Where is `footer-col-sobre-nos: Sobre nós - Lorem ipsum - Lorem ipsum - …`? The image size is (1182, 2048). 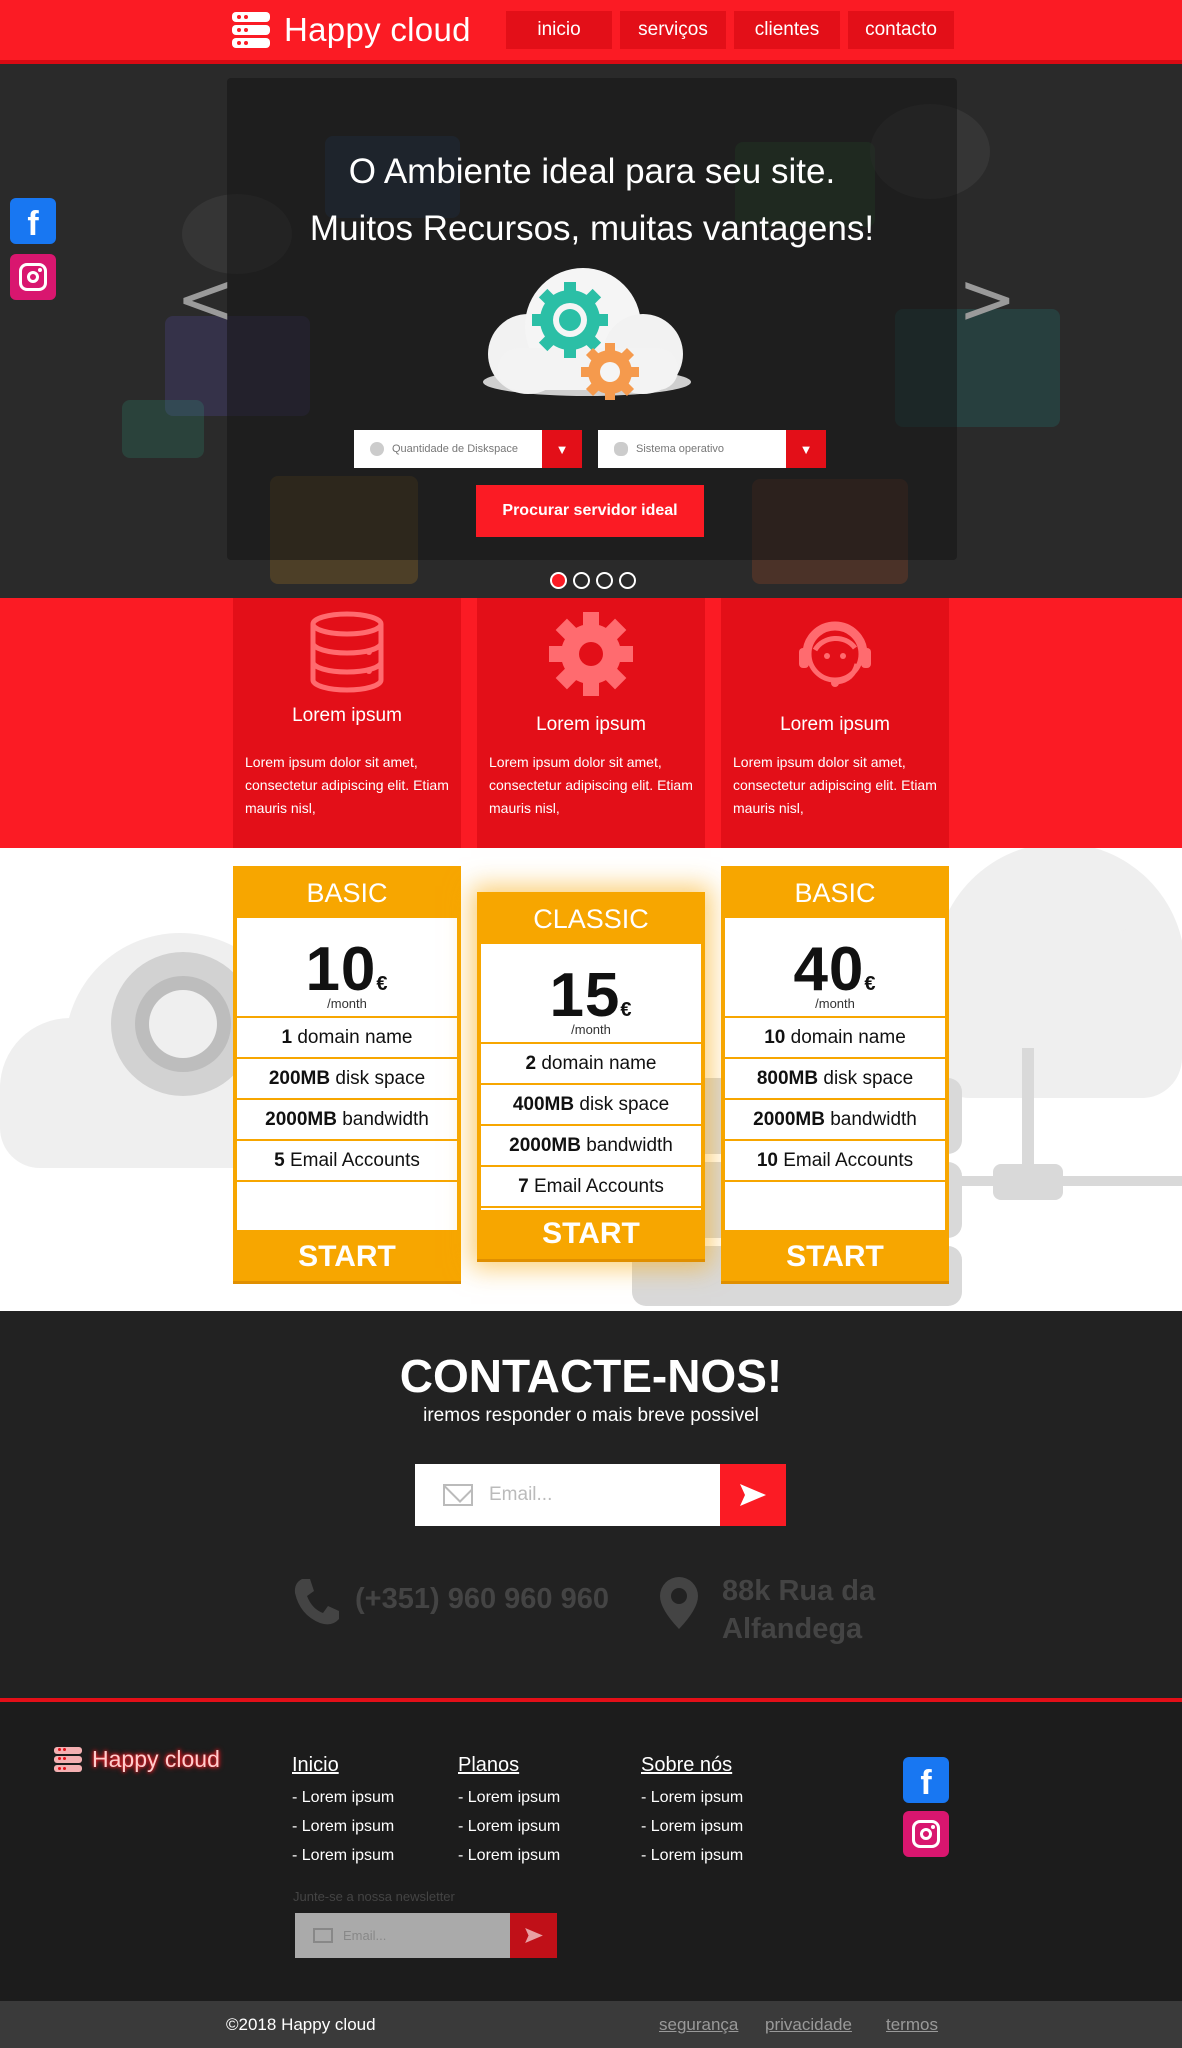 footer-col-sobre-nos: Sobre nós - Lorem ipsum - Lorem ipsum - … is located at coordinates (692, 1812).